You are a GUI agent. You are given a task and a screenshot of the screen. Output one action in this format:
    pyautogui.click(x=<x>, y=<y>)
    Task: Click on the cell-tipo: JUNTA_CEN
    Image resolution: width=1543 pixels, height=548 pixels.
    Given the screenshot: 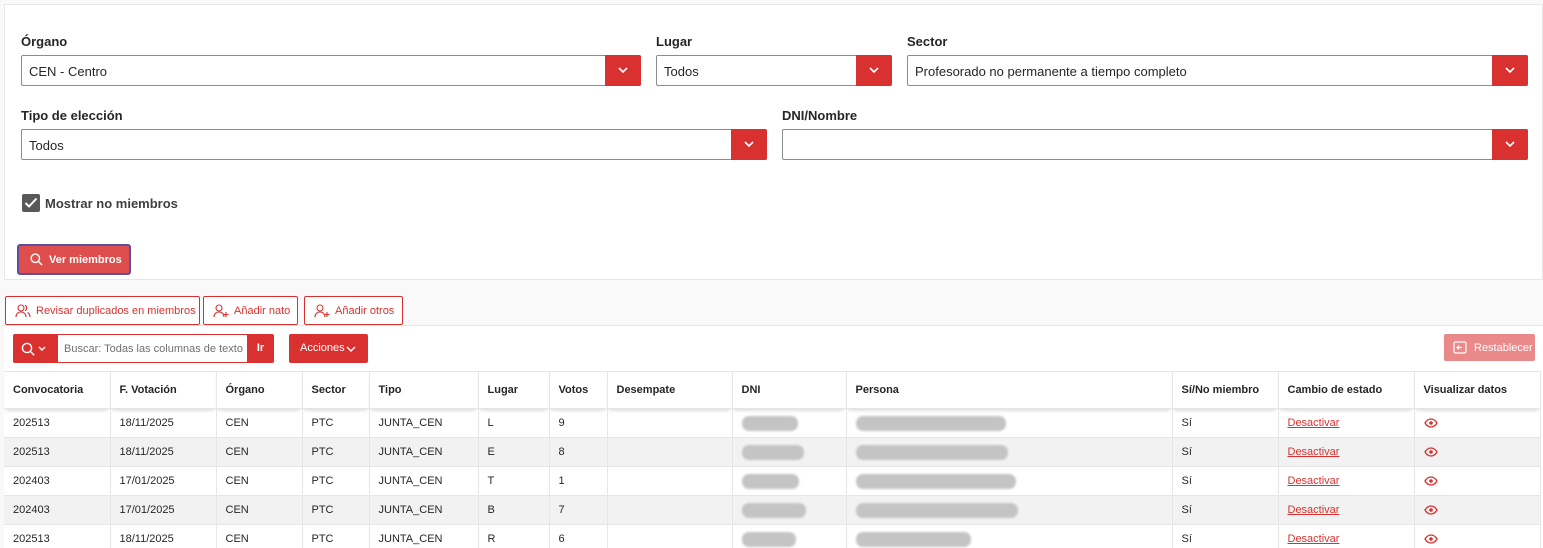 What is the action you would take?
    pyautogui.click(x=424, y=423)
    